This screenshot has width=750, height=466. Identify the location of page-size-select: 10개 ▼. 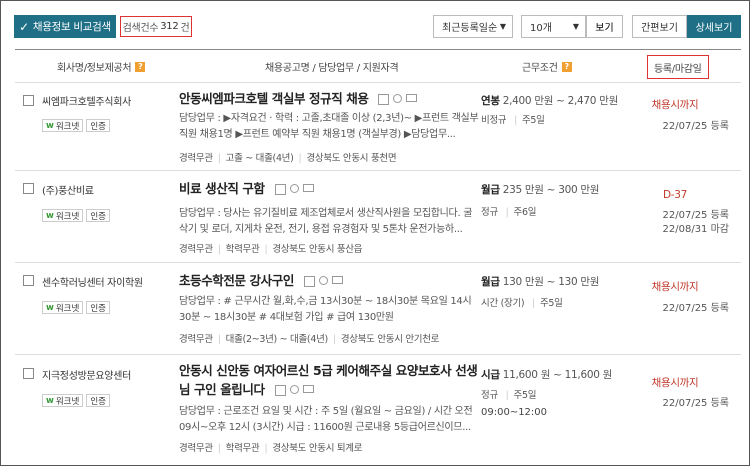
(553, 26).